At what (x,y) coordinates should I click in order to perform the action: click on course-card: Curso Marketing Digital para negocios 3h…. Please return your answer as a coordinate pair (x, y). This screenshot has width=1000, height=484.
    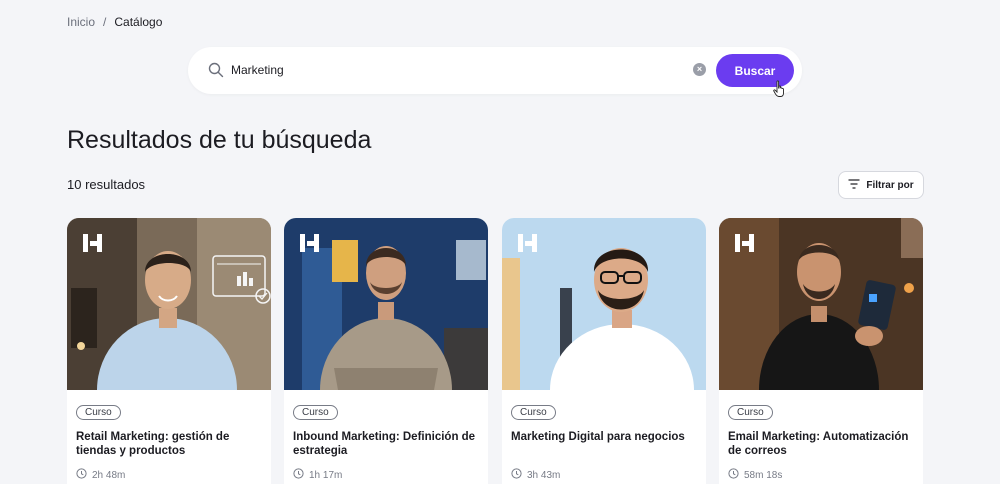
    Looking at the image, I should click on (604, 351).